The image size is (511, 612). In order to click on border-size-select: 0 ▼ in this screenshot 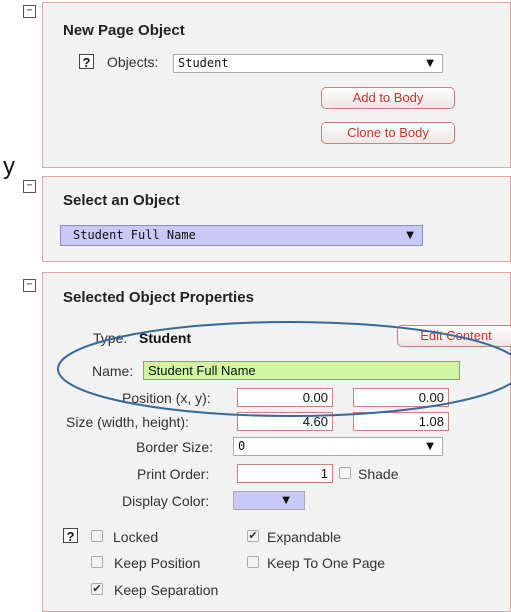, I will do `click(338, 446)`.